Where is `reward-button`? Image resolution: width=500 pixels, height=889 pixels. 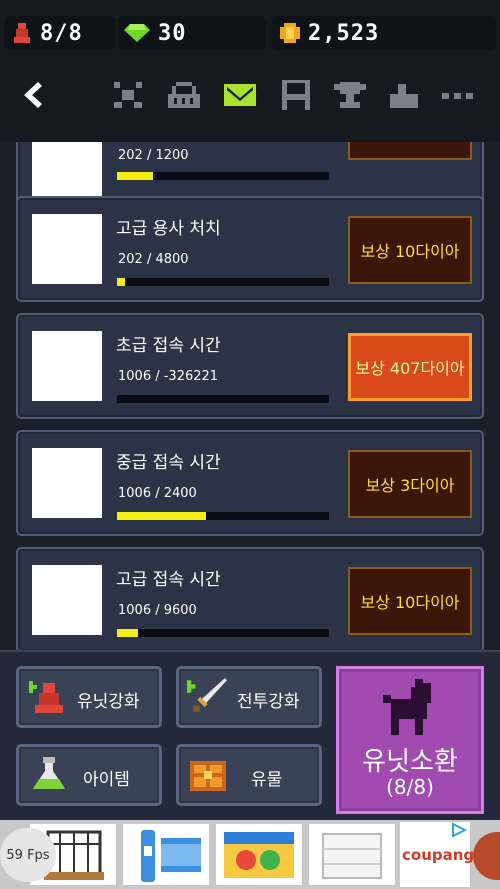
reward-button is located at coordinates (410, 151).